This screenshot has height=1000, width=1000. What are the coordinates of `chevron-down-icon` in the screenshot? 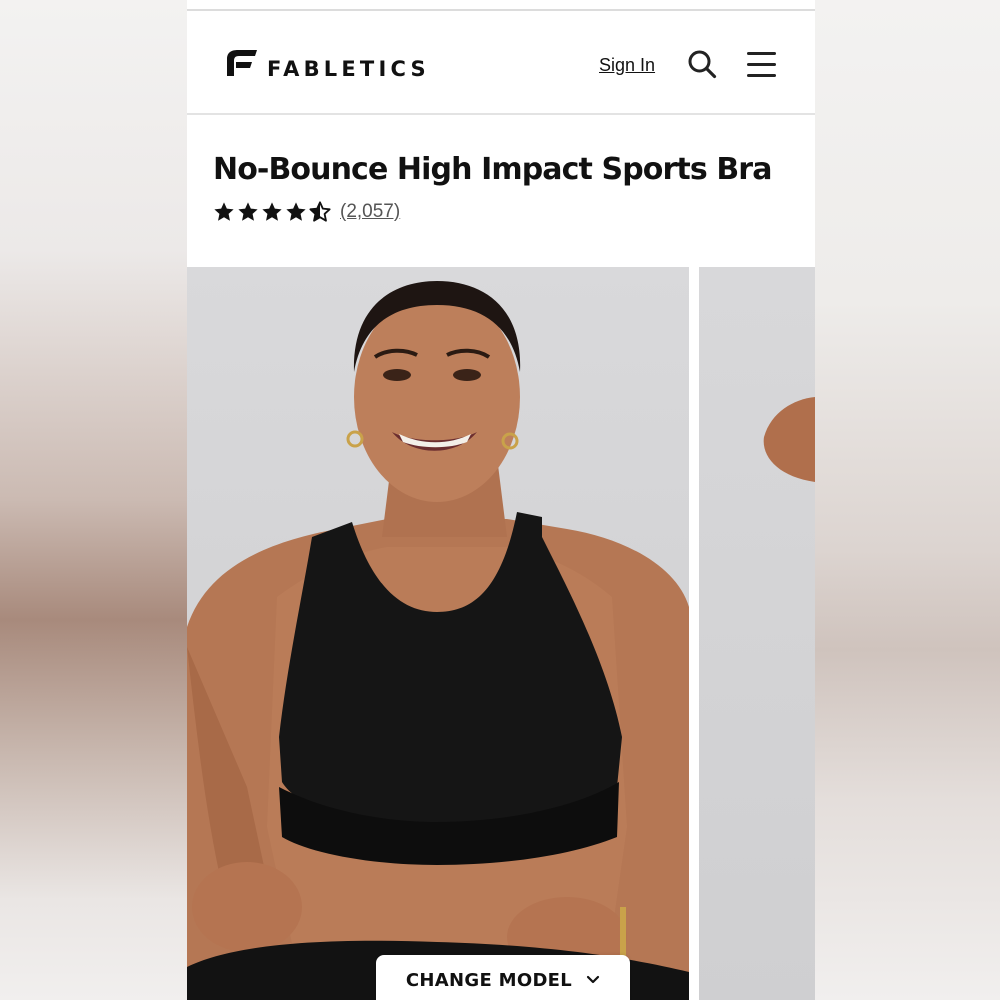 It's located at (593, 979).